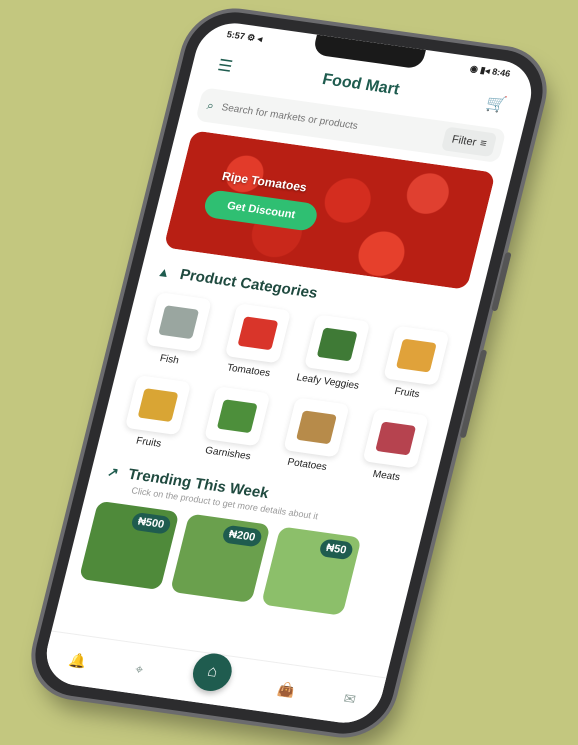 The width and height of the screenshot is (578, 745). I want to click on status-right: ◉ ▮◂ 8:46, so click(490, 70).